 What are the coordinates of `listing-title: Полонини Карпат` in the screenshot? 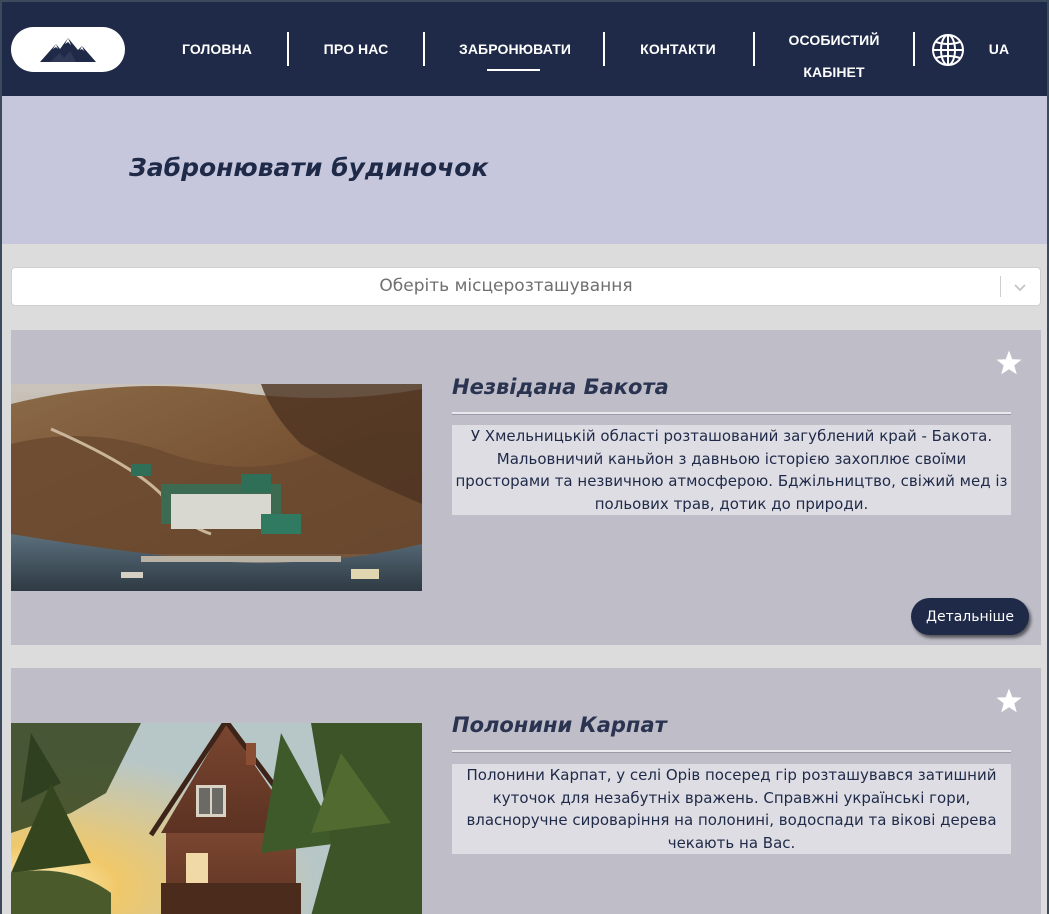 It's located at (559, 725).